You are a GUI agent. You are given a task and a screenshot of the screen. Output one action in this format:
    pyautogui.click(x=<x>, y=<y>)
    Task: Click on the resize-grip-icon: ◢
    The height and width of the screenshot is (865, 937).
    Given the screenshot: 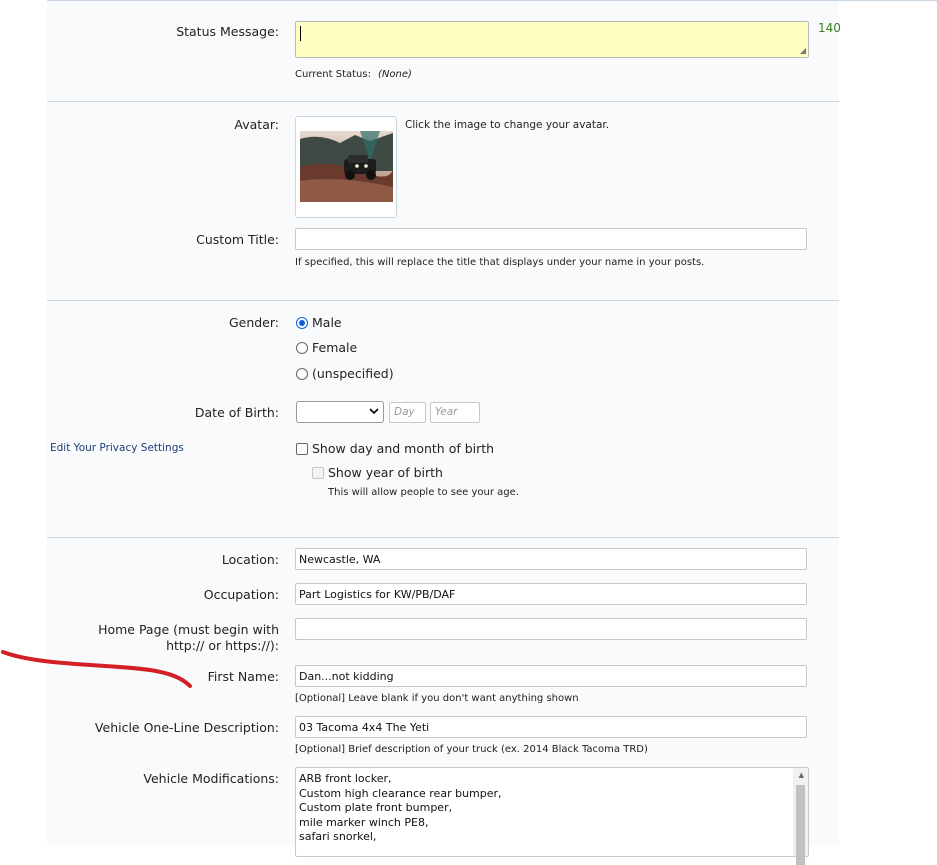 What is the action you would take?
    pyautogui.click(x=803, y=51)
    